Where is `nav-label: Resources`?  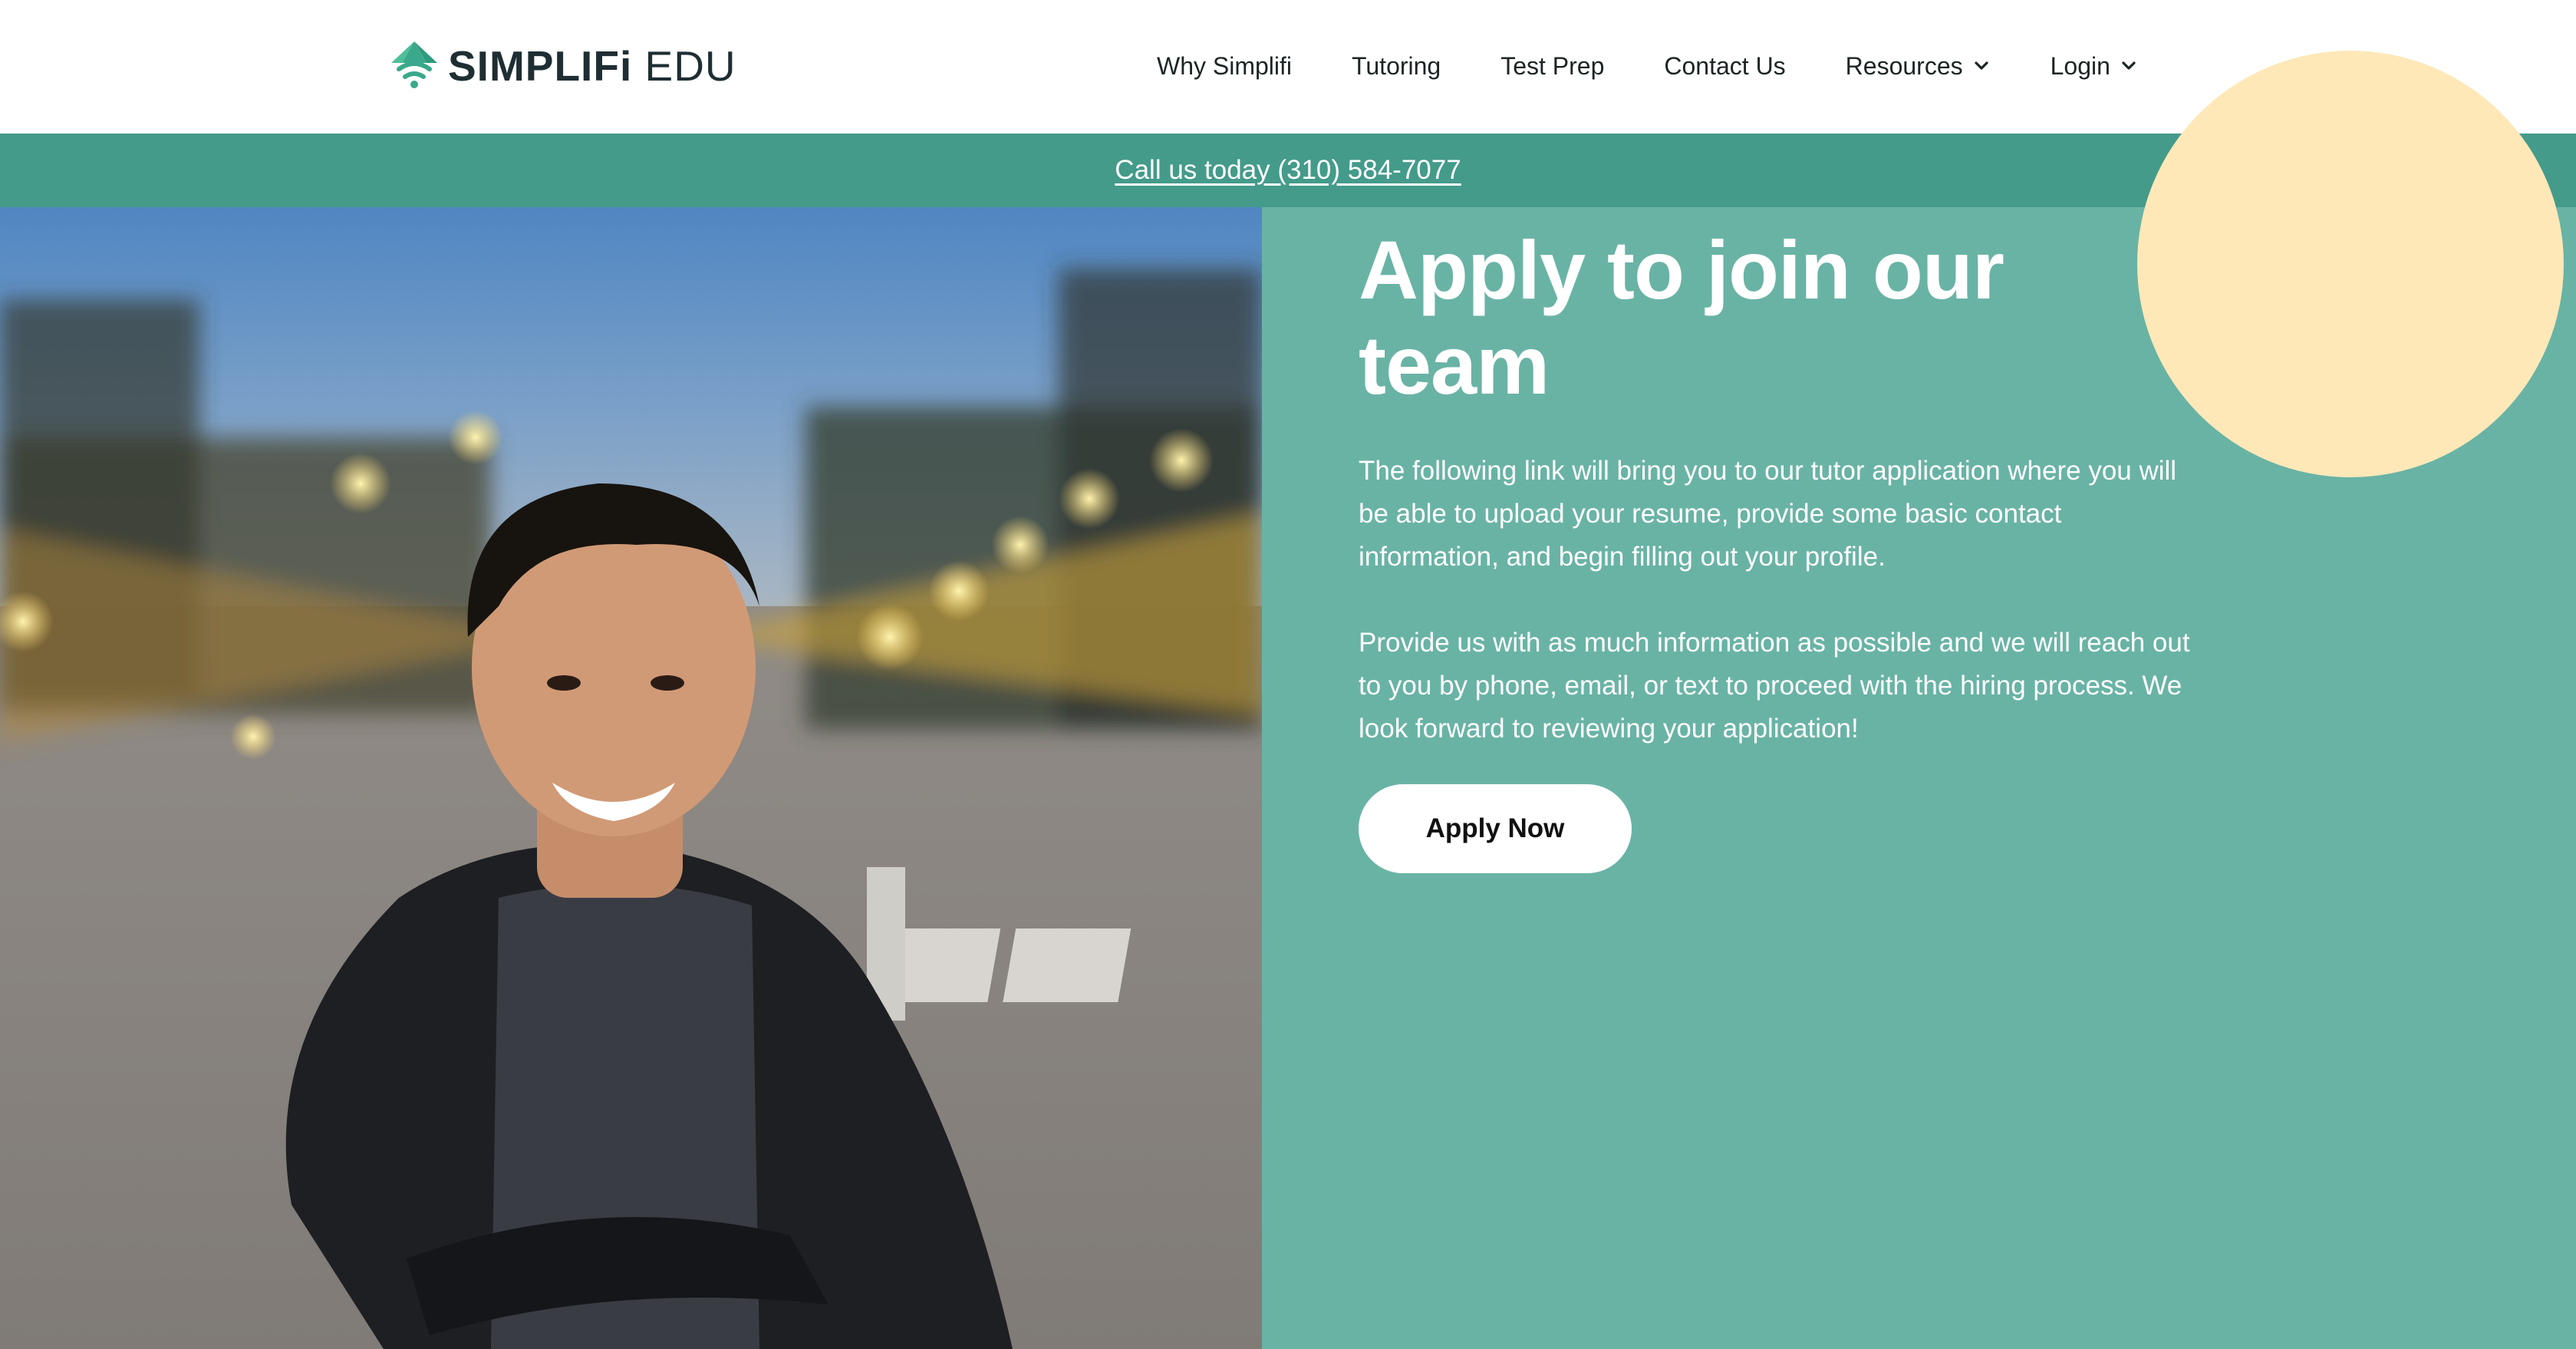 nav-label: Resources is located at coordinates (1904, 65).